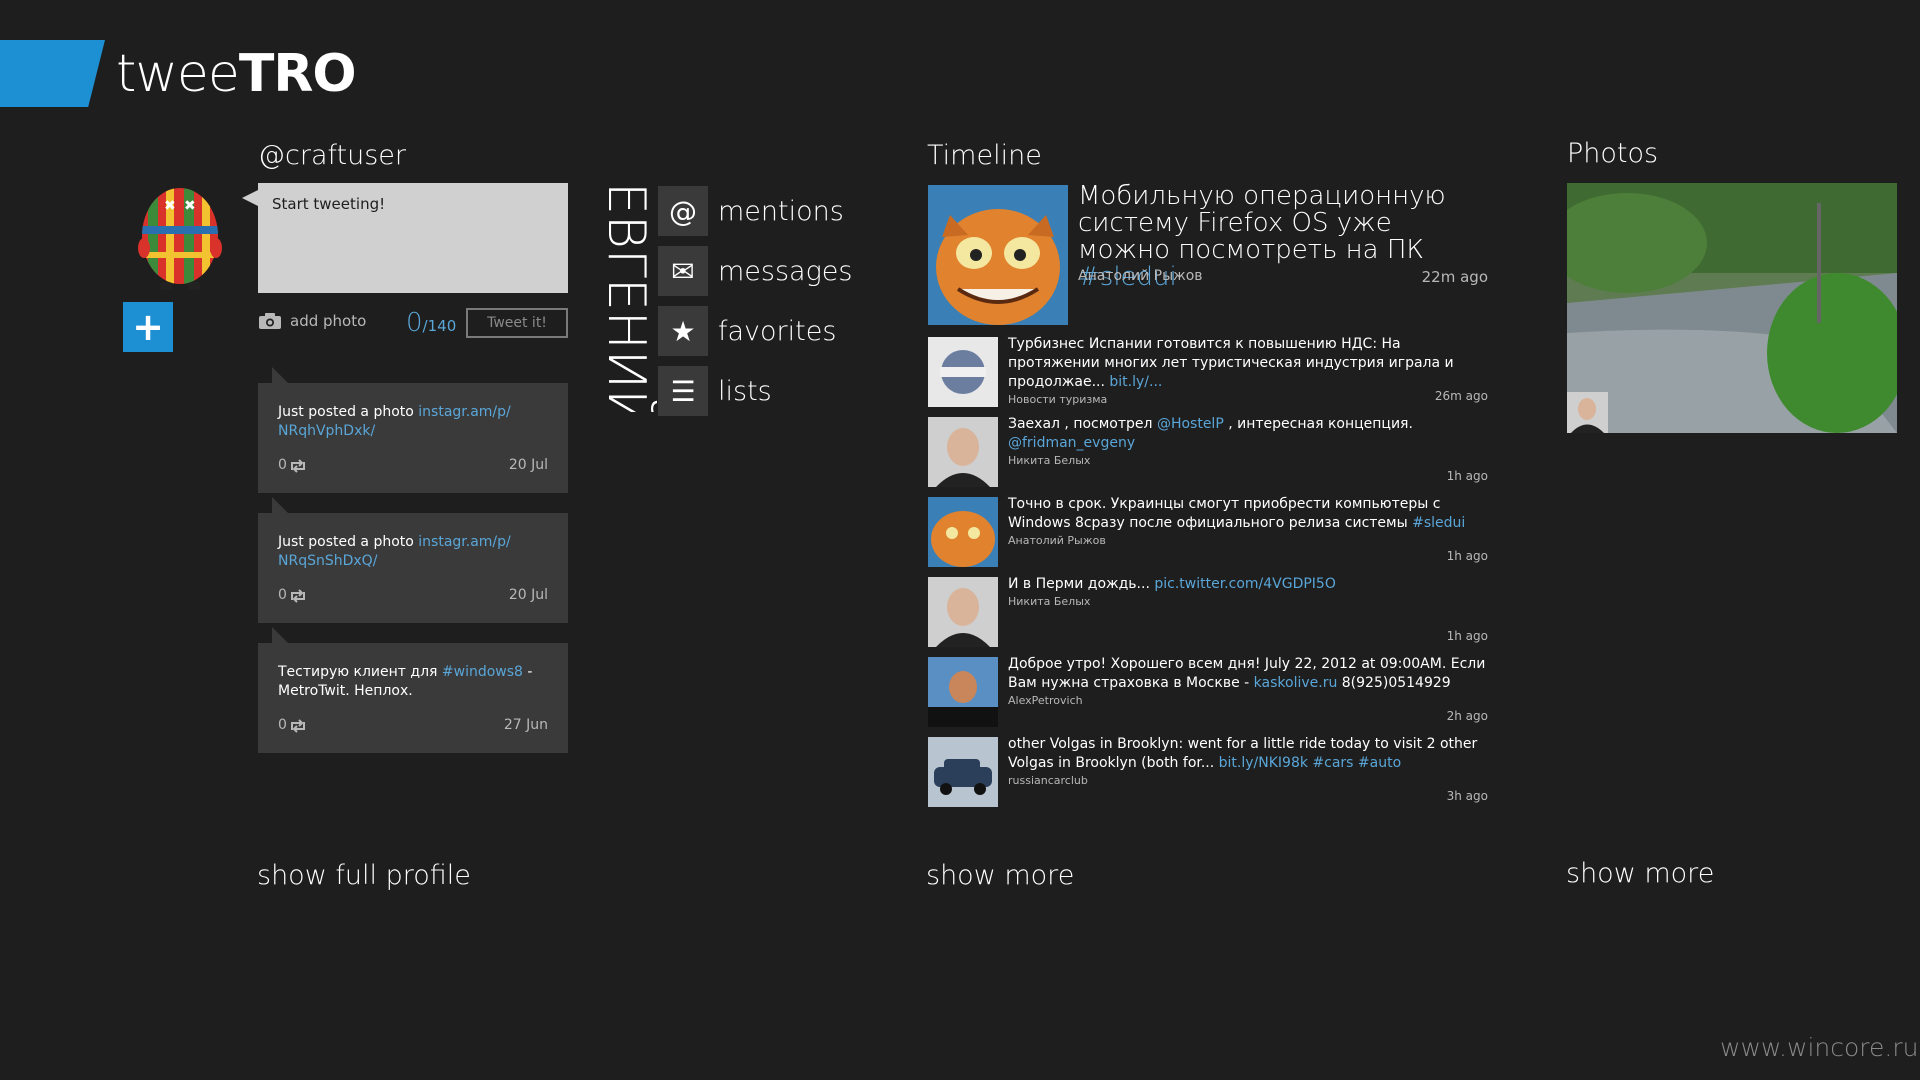 This screenshot has height=1080, width=1920. I want to click on add-photo-button: add photo, so click(312, 321).